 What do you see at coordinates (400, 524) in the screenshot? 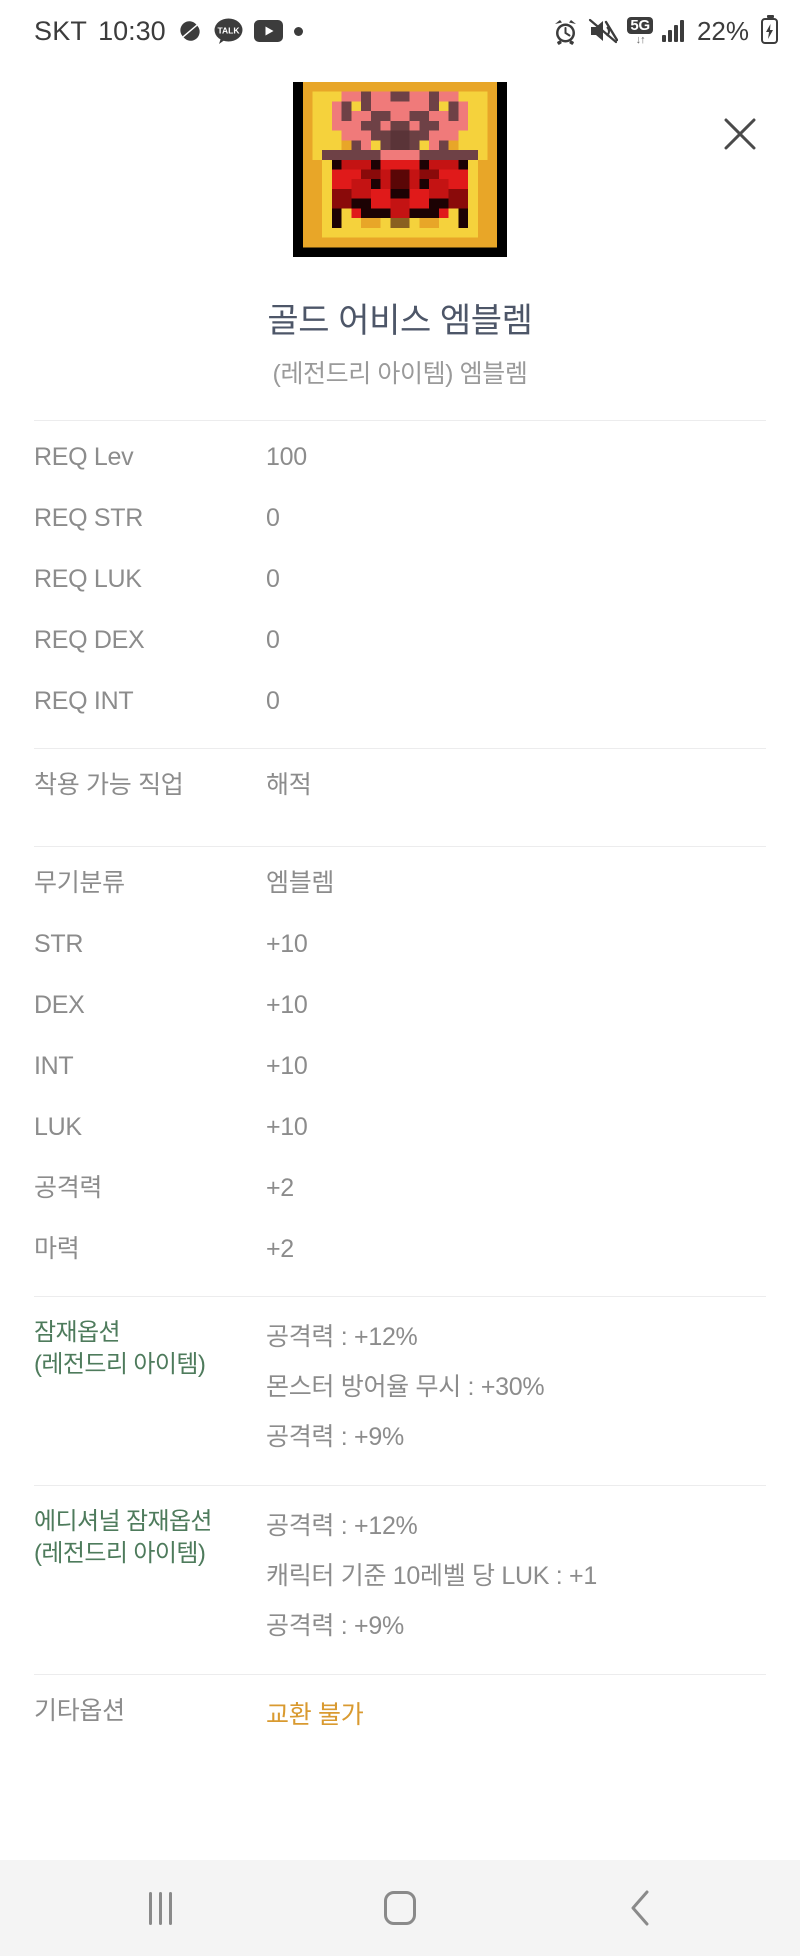
I see `table-row: REQ STR 0` at bounding box center [400, 524].